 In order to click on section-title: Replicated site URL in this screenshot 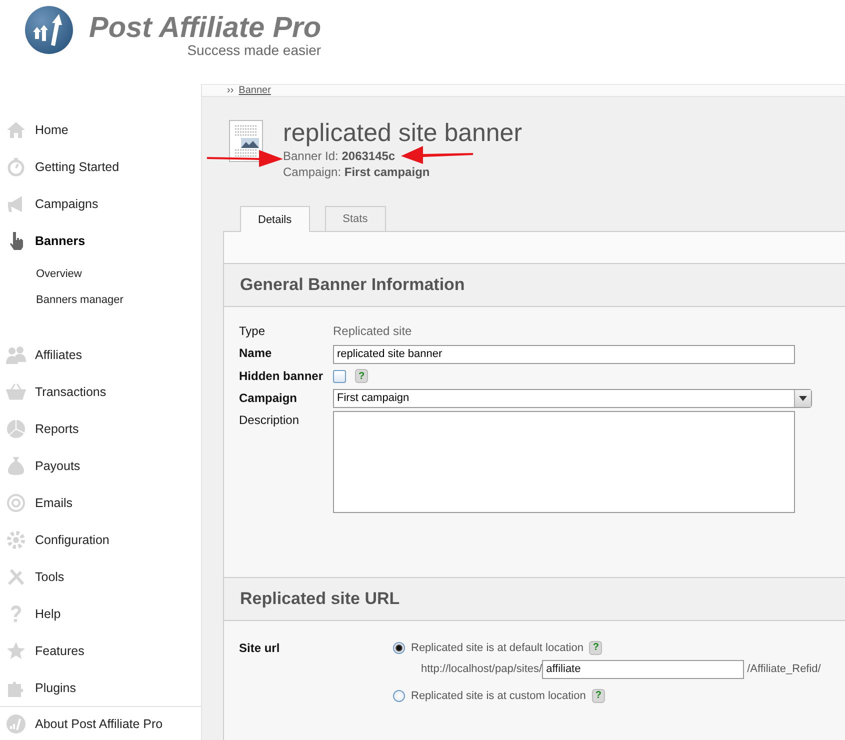, I will do `click(320, 598)`.